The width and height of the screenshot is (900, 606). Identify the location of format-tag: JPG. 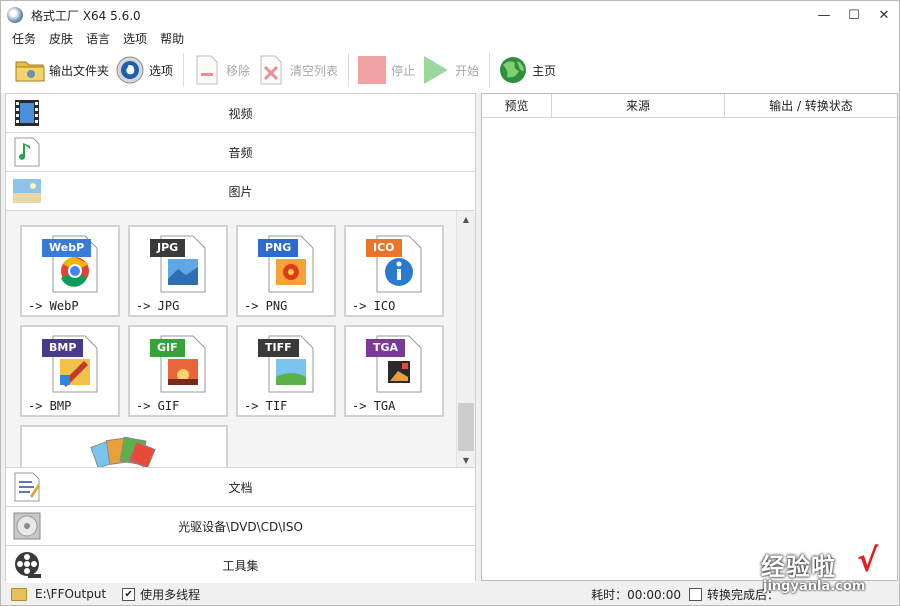
(168, 248).